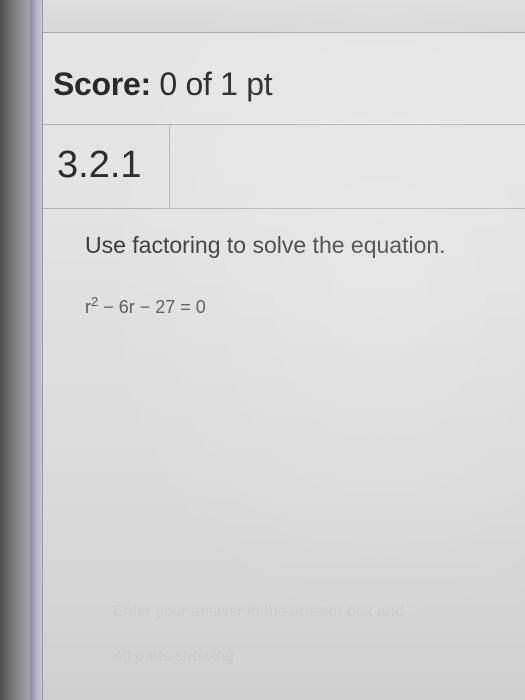 This screenshot has width=525, height=700. What do you see at coordinates (265, 245) in the screenshot?
I see `question-instruction: Use factoring to solve the equation.` at bounding box center [265, 245].